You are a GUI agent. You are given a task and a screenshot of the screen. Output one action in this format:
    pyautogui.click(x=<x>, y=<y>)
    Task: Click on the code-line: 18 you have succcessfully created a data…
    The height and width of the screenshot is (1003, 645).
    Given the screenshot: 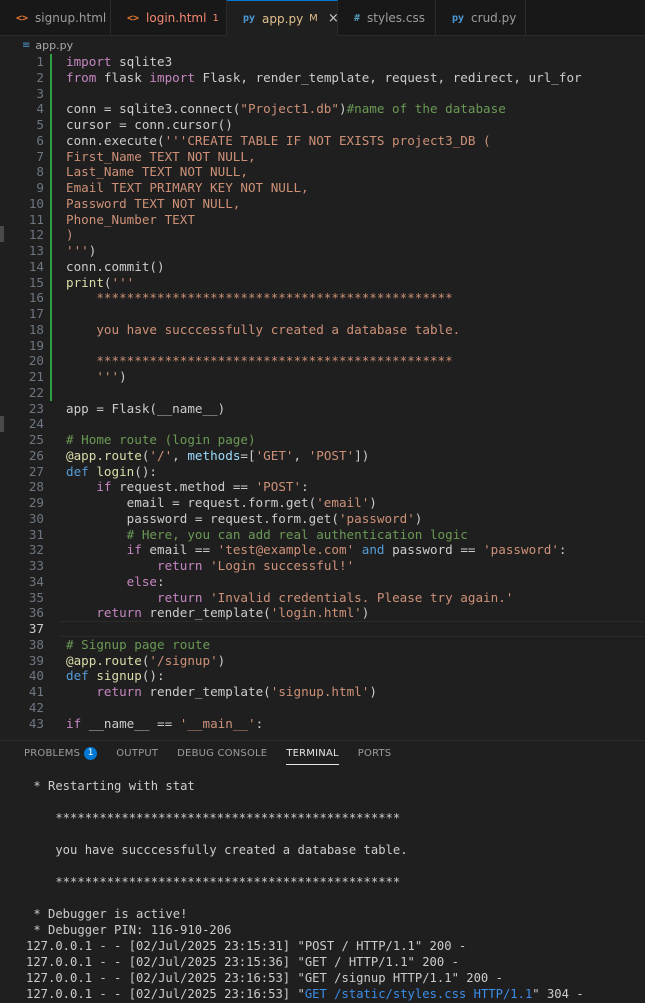 What is the action you would take?
    pyautogui.click(x=322, y=329)
    